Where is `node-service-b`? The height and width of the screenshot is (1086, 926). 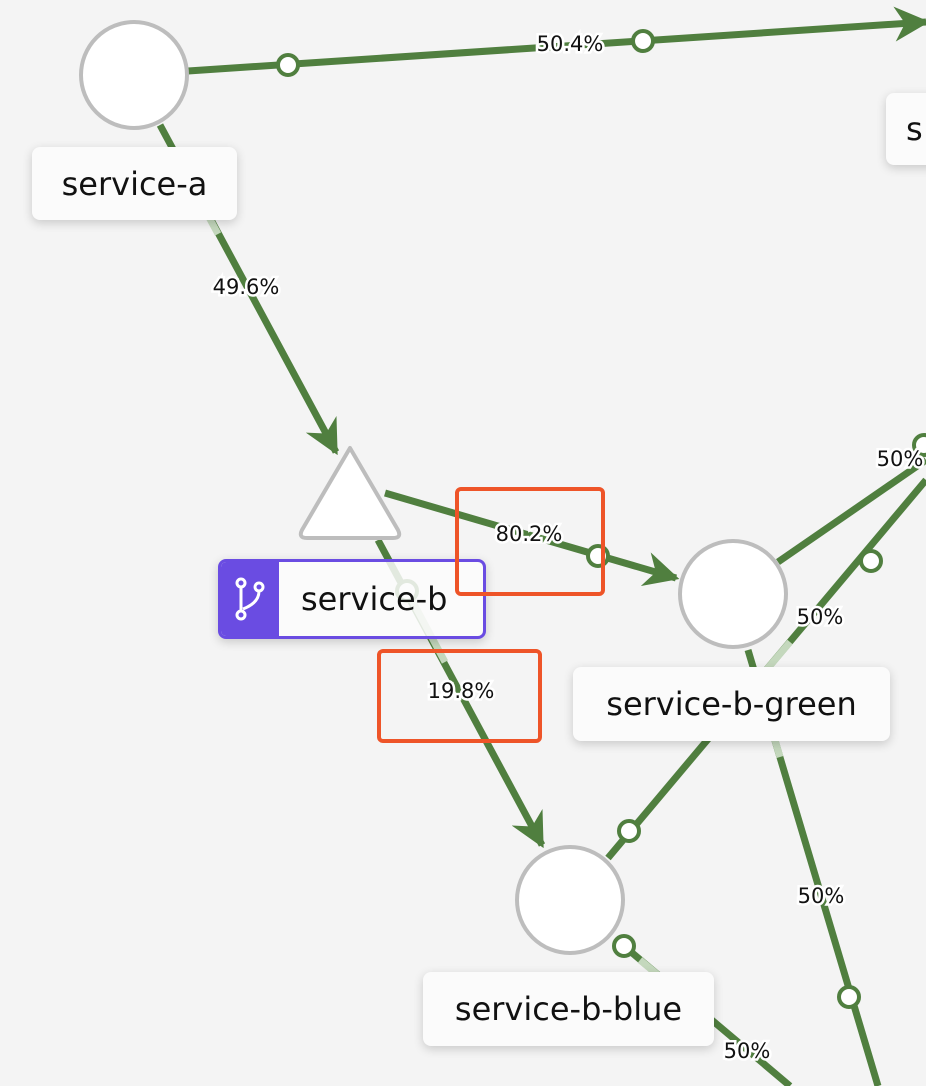 node-service-b is located at coordinates (350, 493).